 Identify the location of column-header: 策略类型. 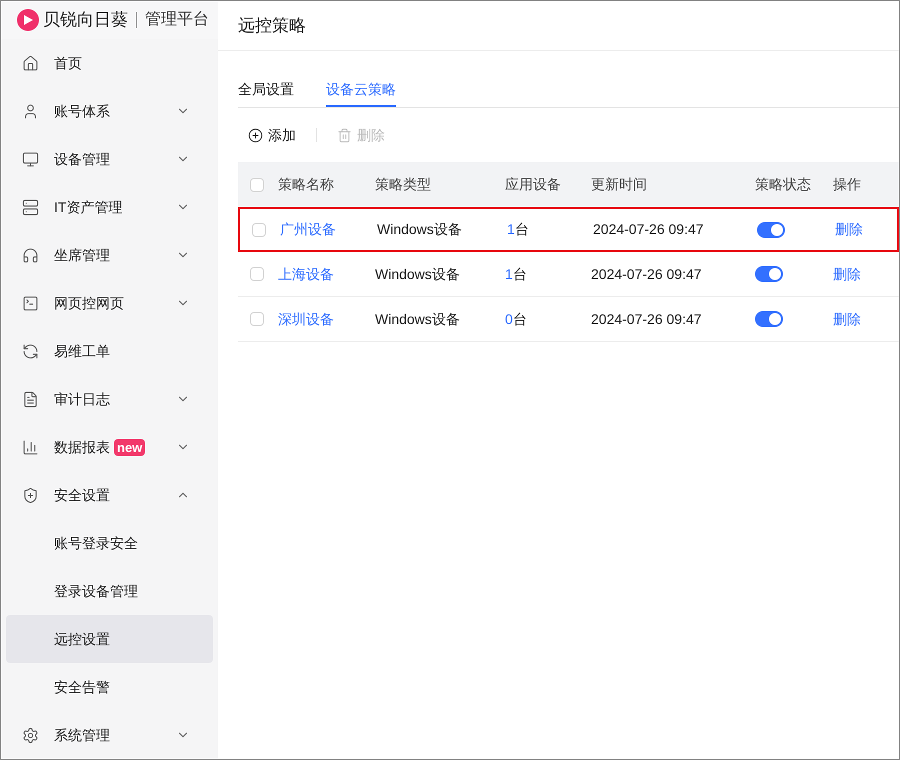
(403, 184).